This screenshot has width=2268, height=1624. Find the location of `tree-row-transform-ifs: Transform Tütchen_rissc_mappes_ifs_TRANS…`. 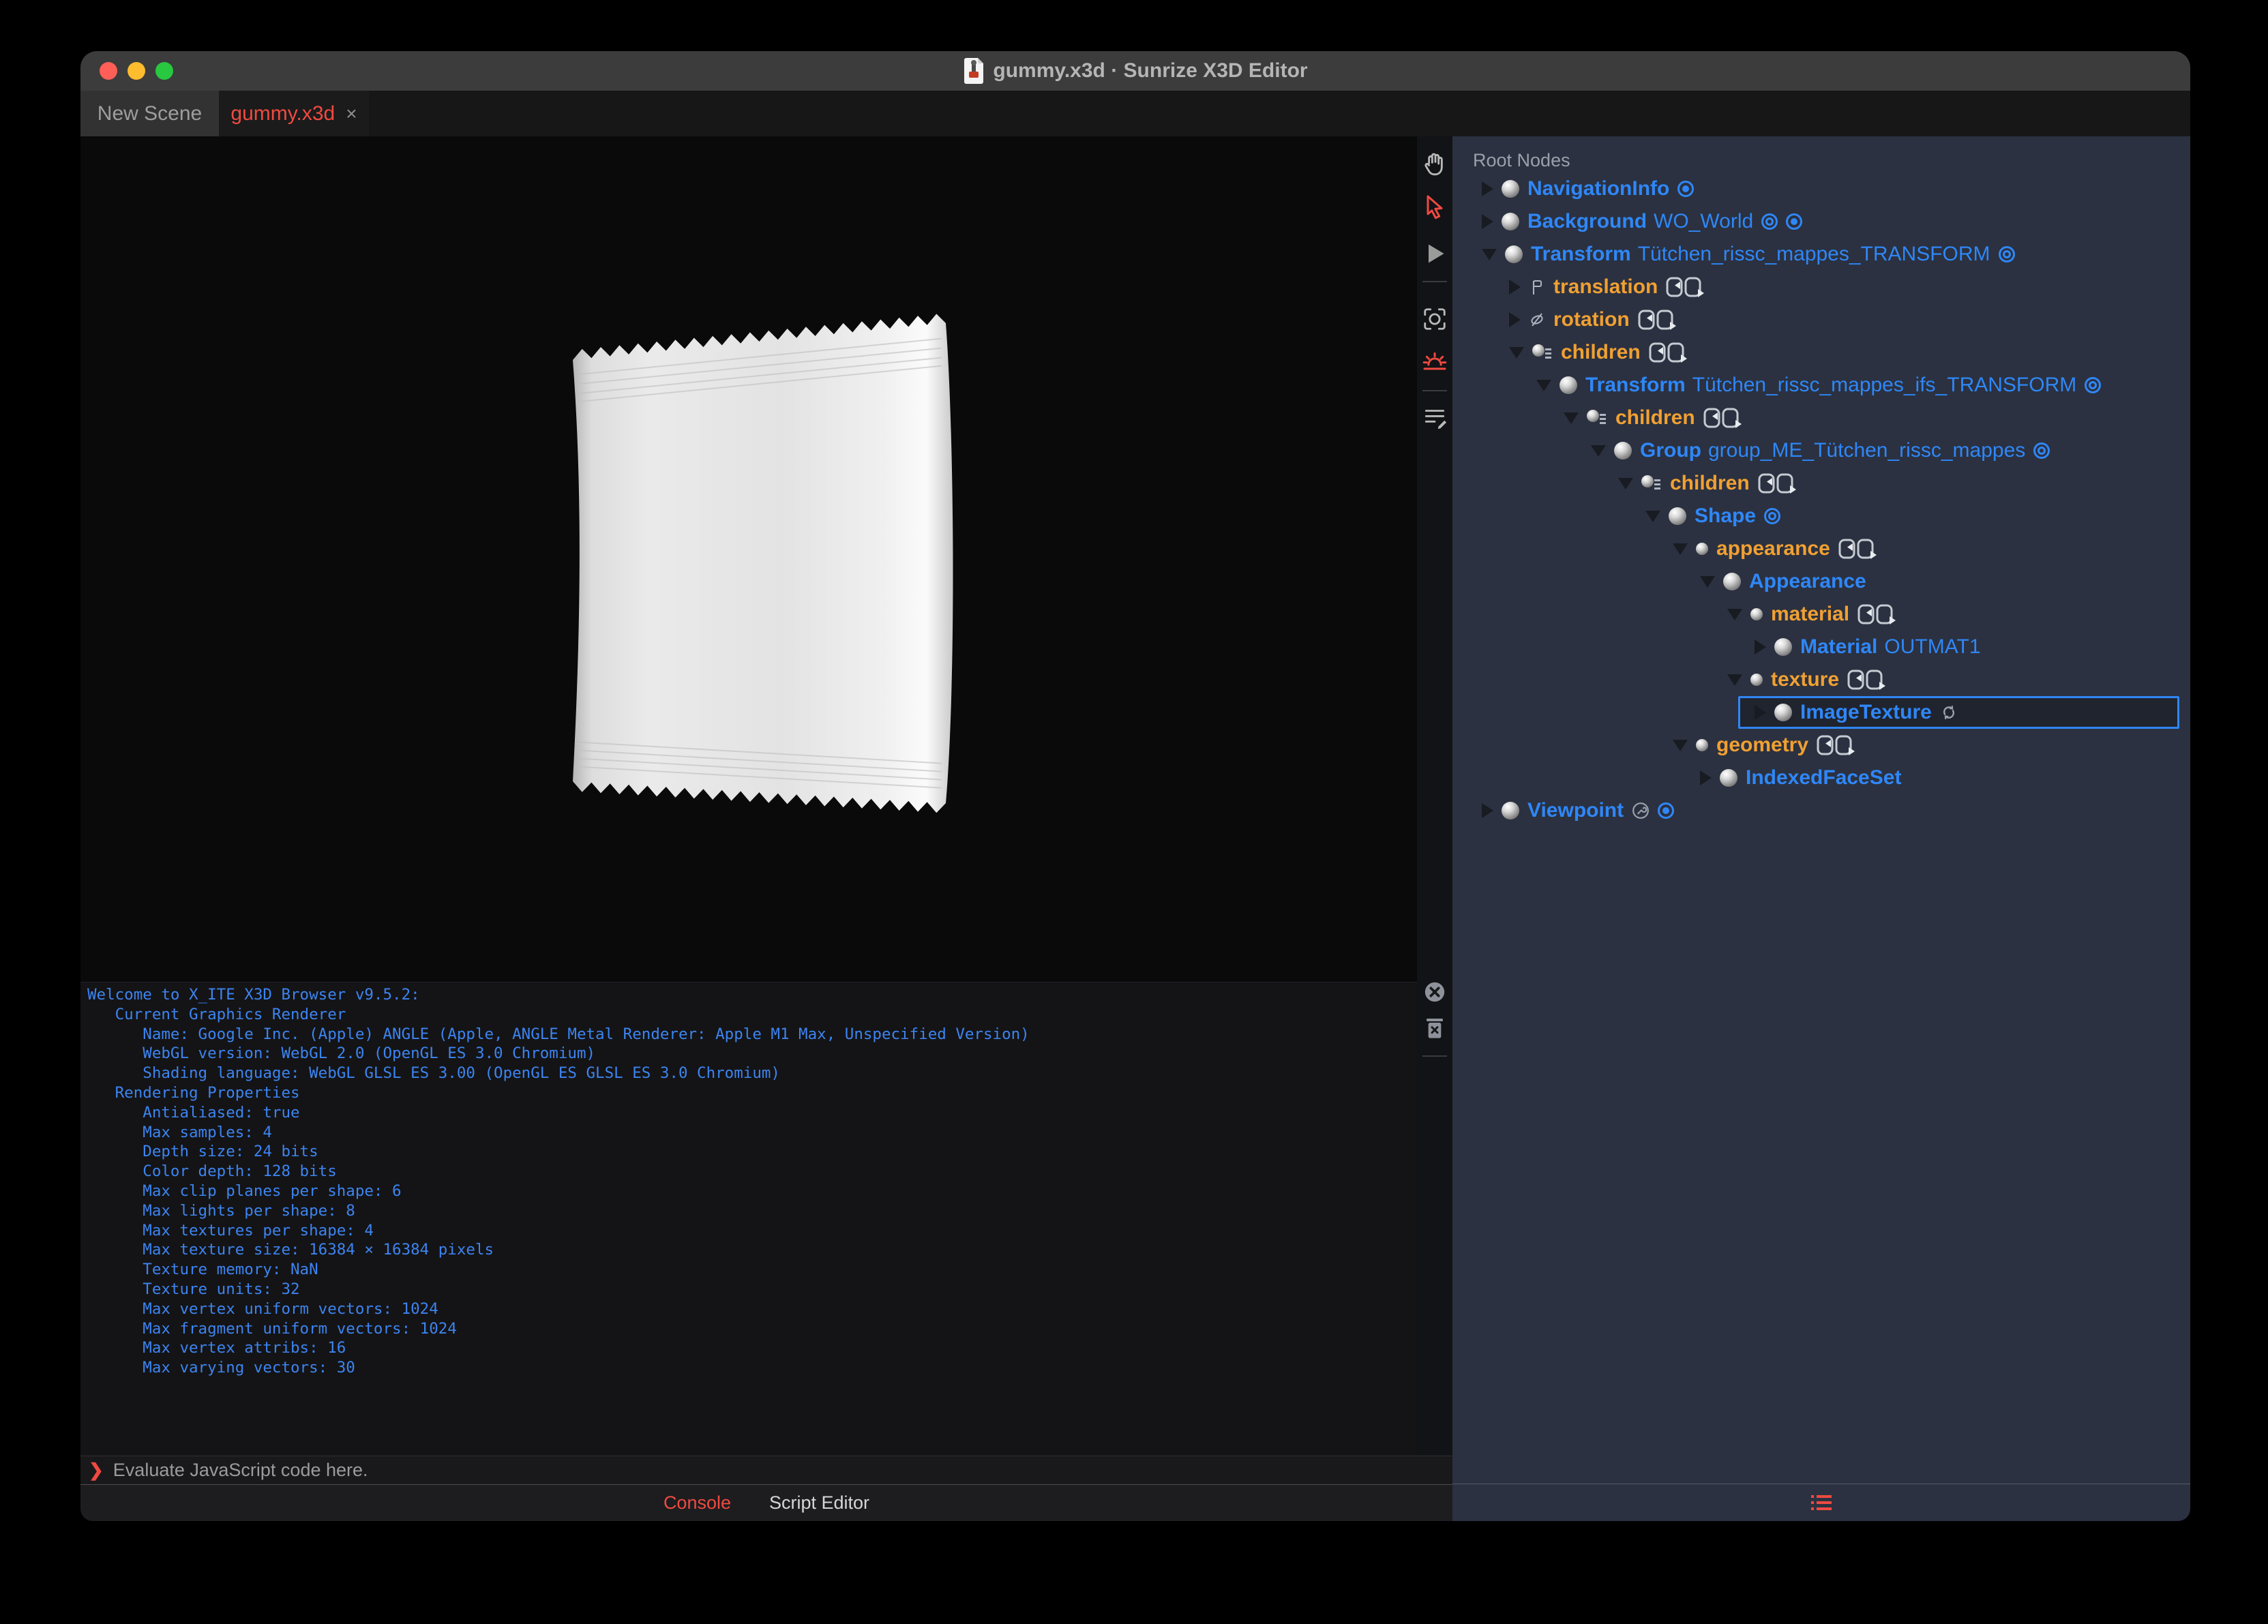

tree-row-transform-ifs: Transform Tütchen_rissc_mappes_ifs_TRANS… is located at coordinates (1819, 385).